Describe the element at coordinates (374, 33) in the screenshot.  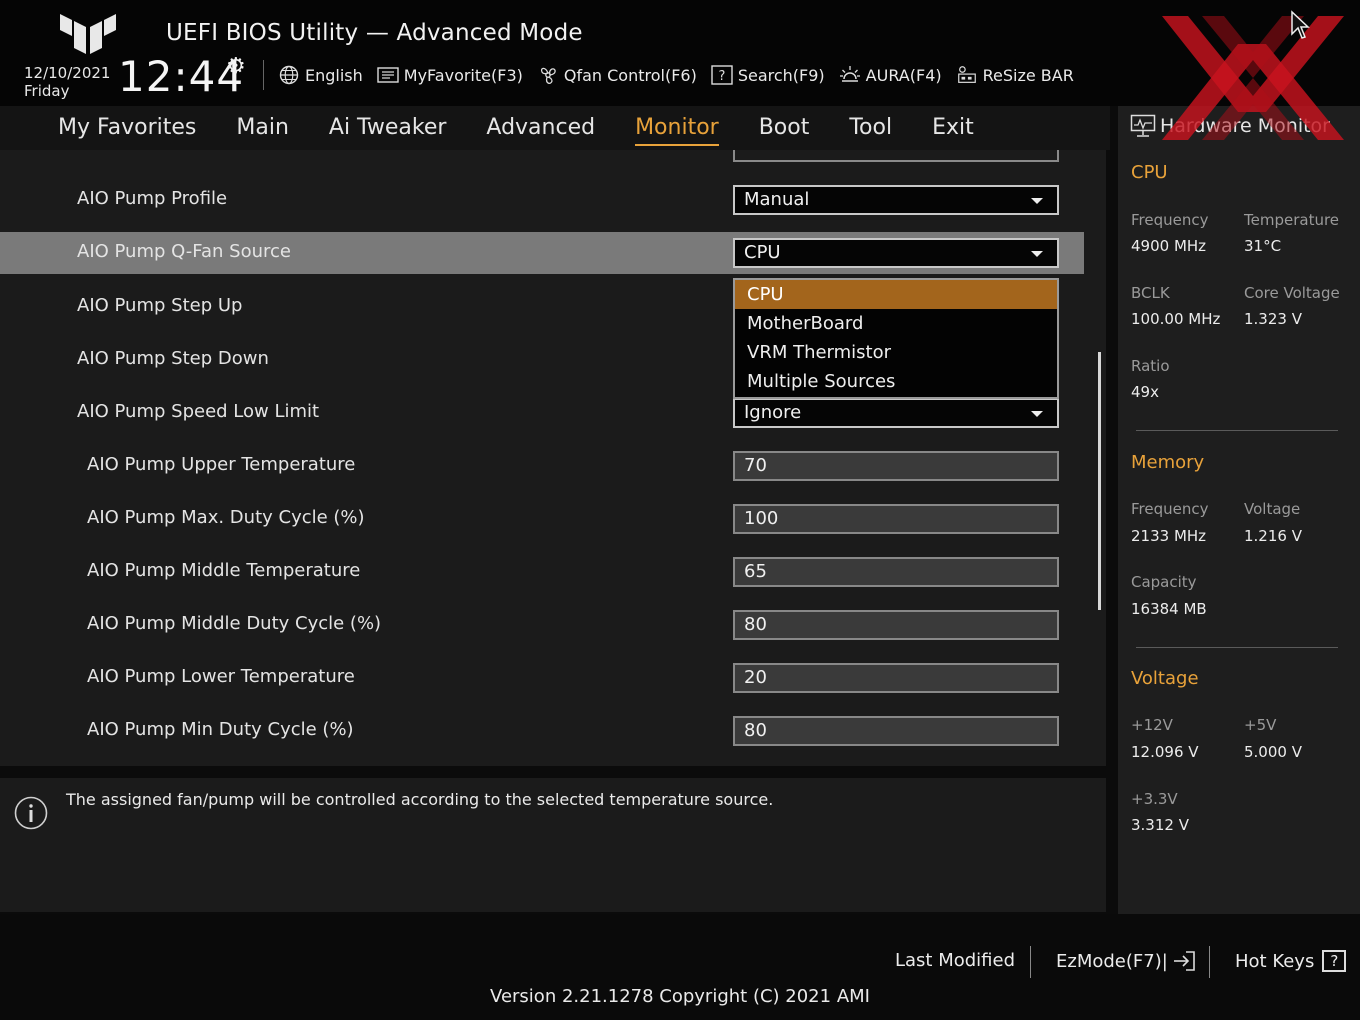
I see `app-title: UEFI BIOS Utility — Advanced Mode` at that location.